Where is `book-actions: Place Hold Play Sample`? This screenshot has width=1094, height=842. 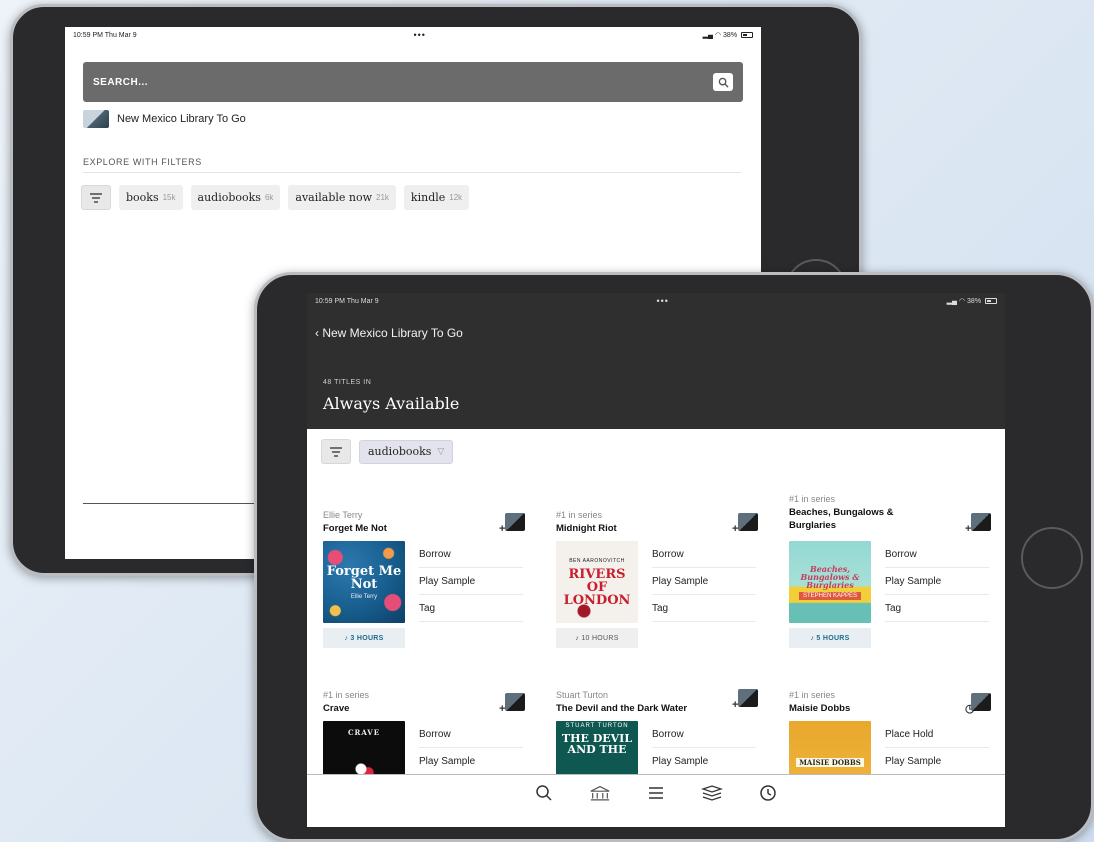 book-actions: Place Hold Play Sample is located at coordinates (937, 748).